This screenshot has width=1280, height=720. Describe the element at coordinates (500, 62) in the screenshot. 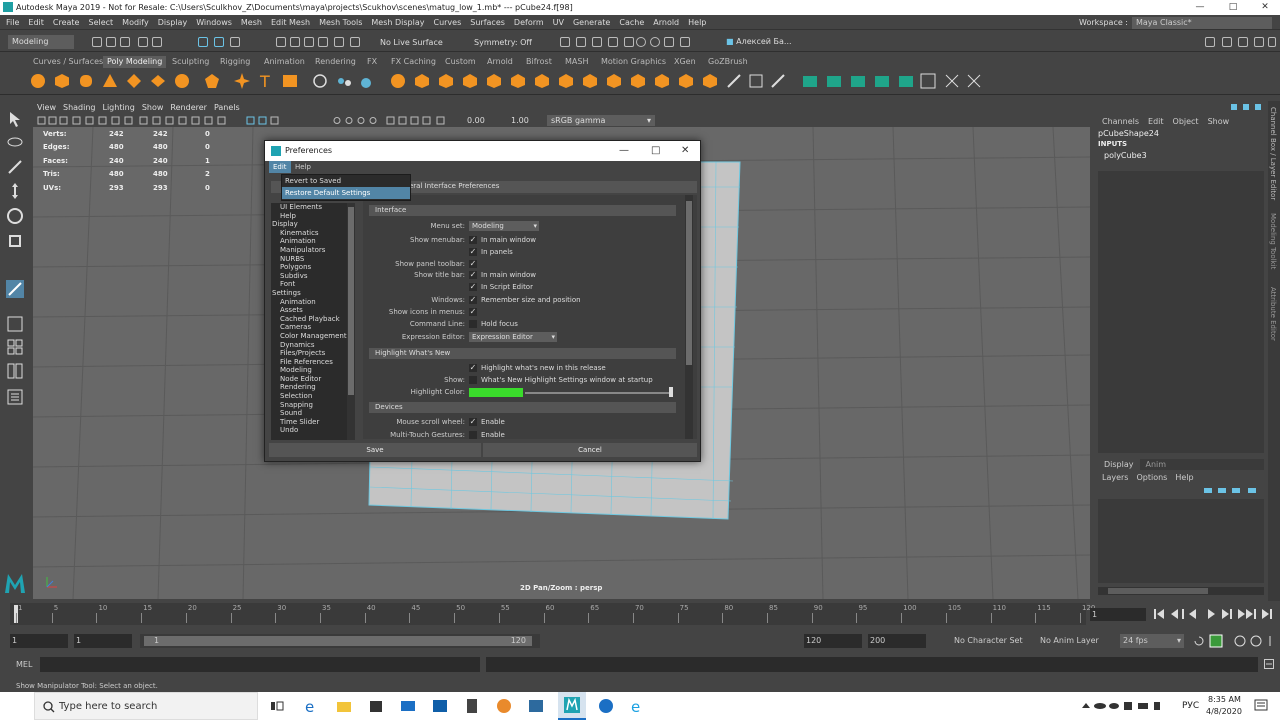

I see `shelf-tab-arnold: Arnold` at that location.